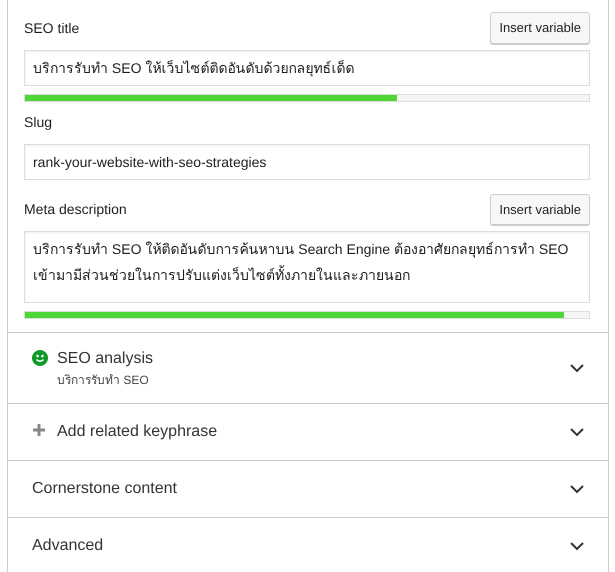  Describe the element at coordinates (307, 267) in the screenshot. I see `description-field: บริการรับทำ SEO ให้ติดอันดับการค้นหาบน Search Engine ต้องอาศัยกลยุทธ์การทำ SEO เข้ามามีส่วนช่วยในการปรับแต่งเว็บไซต์ทั้งภายในและภายนอก` at that location.